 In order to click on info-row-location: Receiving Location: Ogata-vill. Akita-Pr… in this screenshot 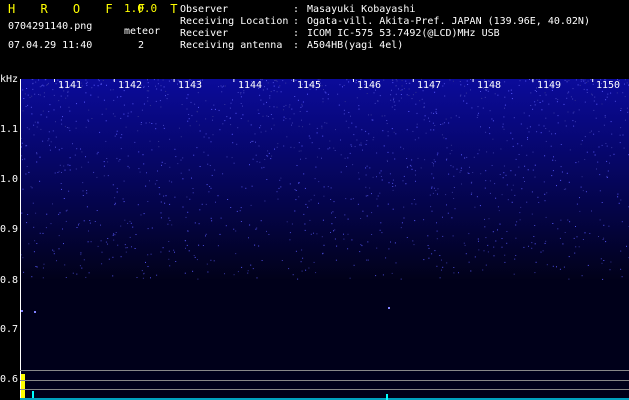, I will do `click(385, 21)`.